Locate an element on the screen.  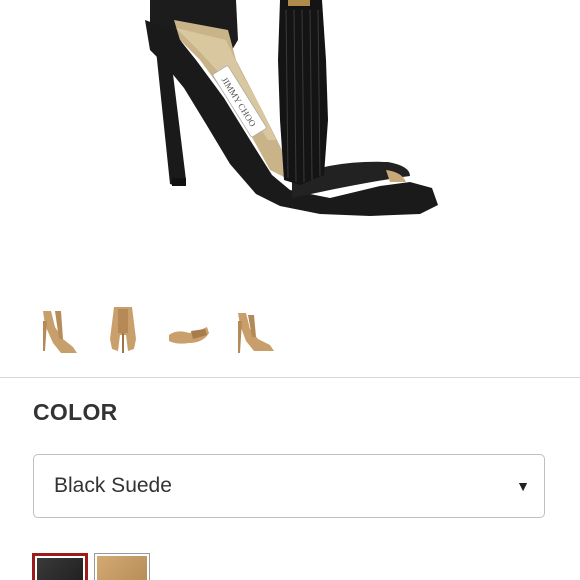
nude-sandal-front-view-thumbnail is located at coordinates (255, 333).